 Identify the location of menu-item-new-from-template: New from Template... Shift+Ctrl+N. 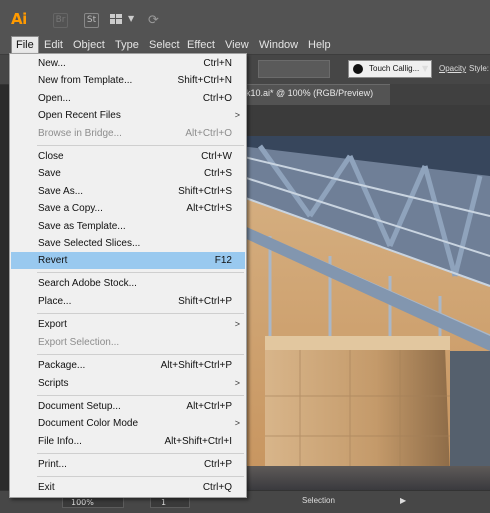
(128, 80).